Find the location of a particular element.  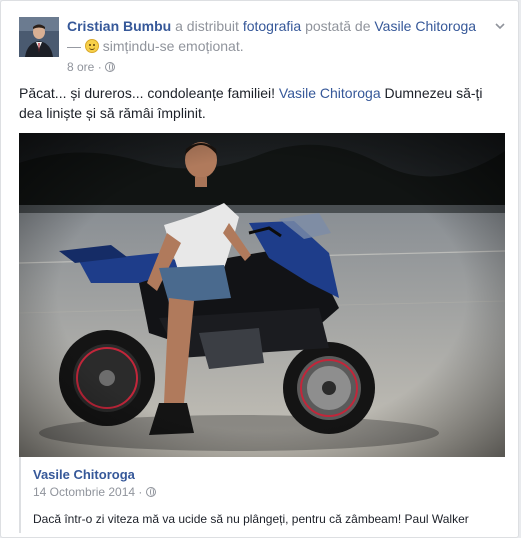

mention-link: Vasile Chitoroga is located at coordinates (330, 93).